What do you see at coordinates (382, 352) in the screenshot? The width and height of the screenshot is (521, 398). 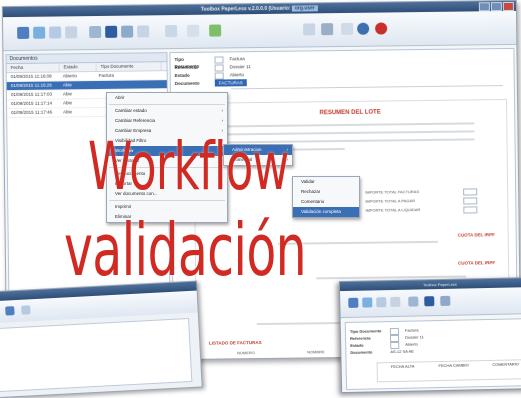 I see `form-row: Documento AS-12 SA AE` at bounding box center [382, 352].